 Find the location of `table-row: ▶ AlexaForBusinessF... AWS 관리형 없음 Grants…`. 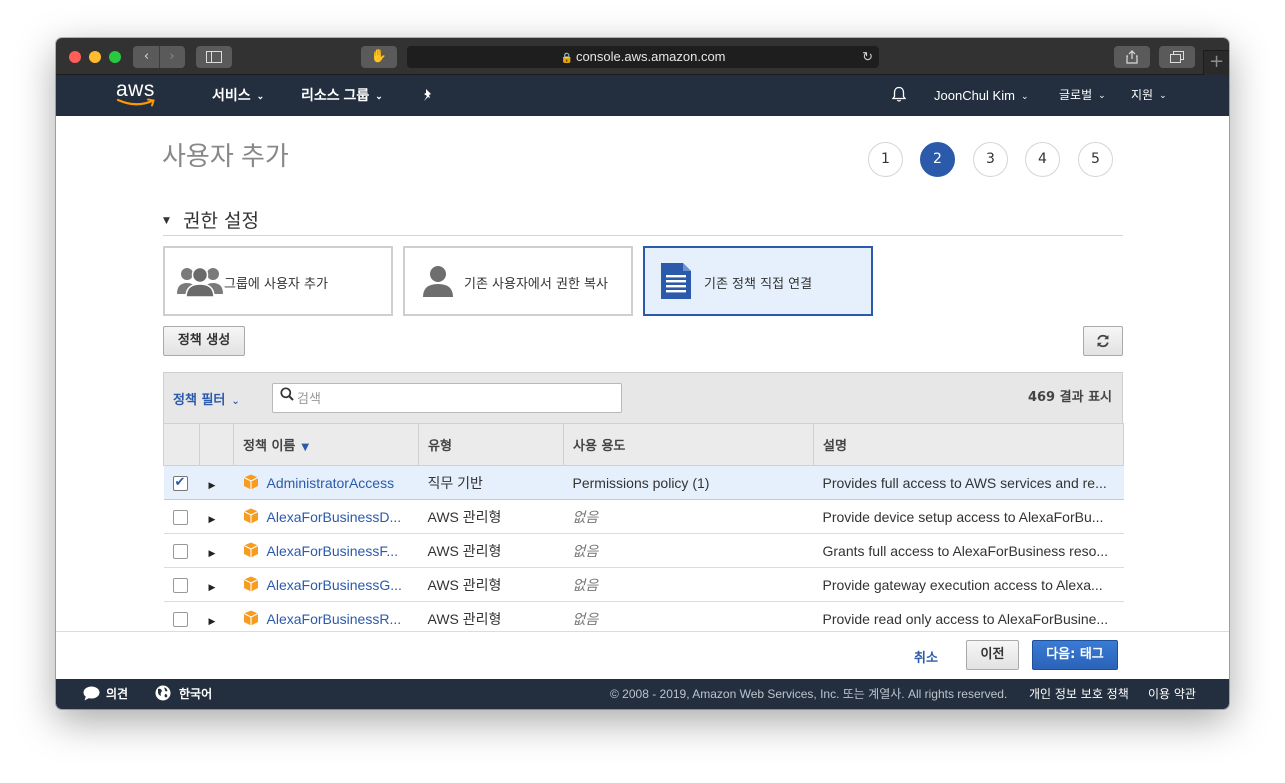

table-row: ▶ AlexaForBusinessF... AWS 관리형 없음 Grants… is located at coordinates (643, 550).